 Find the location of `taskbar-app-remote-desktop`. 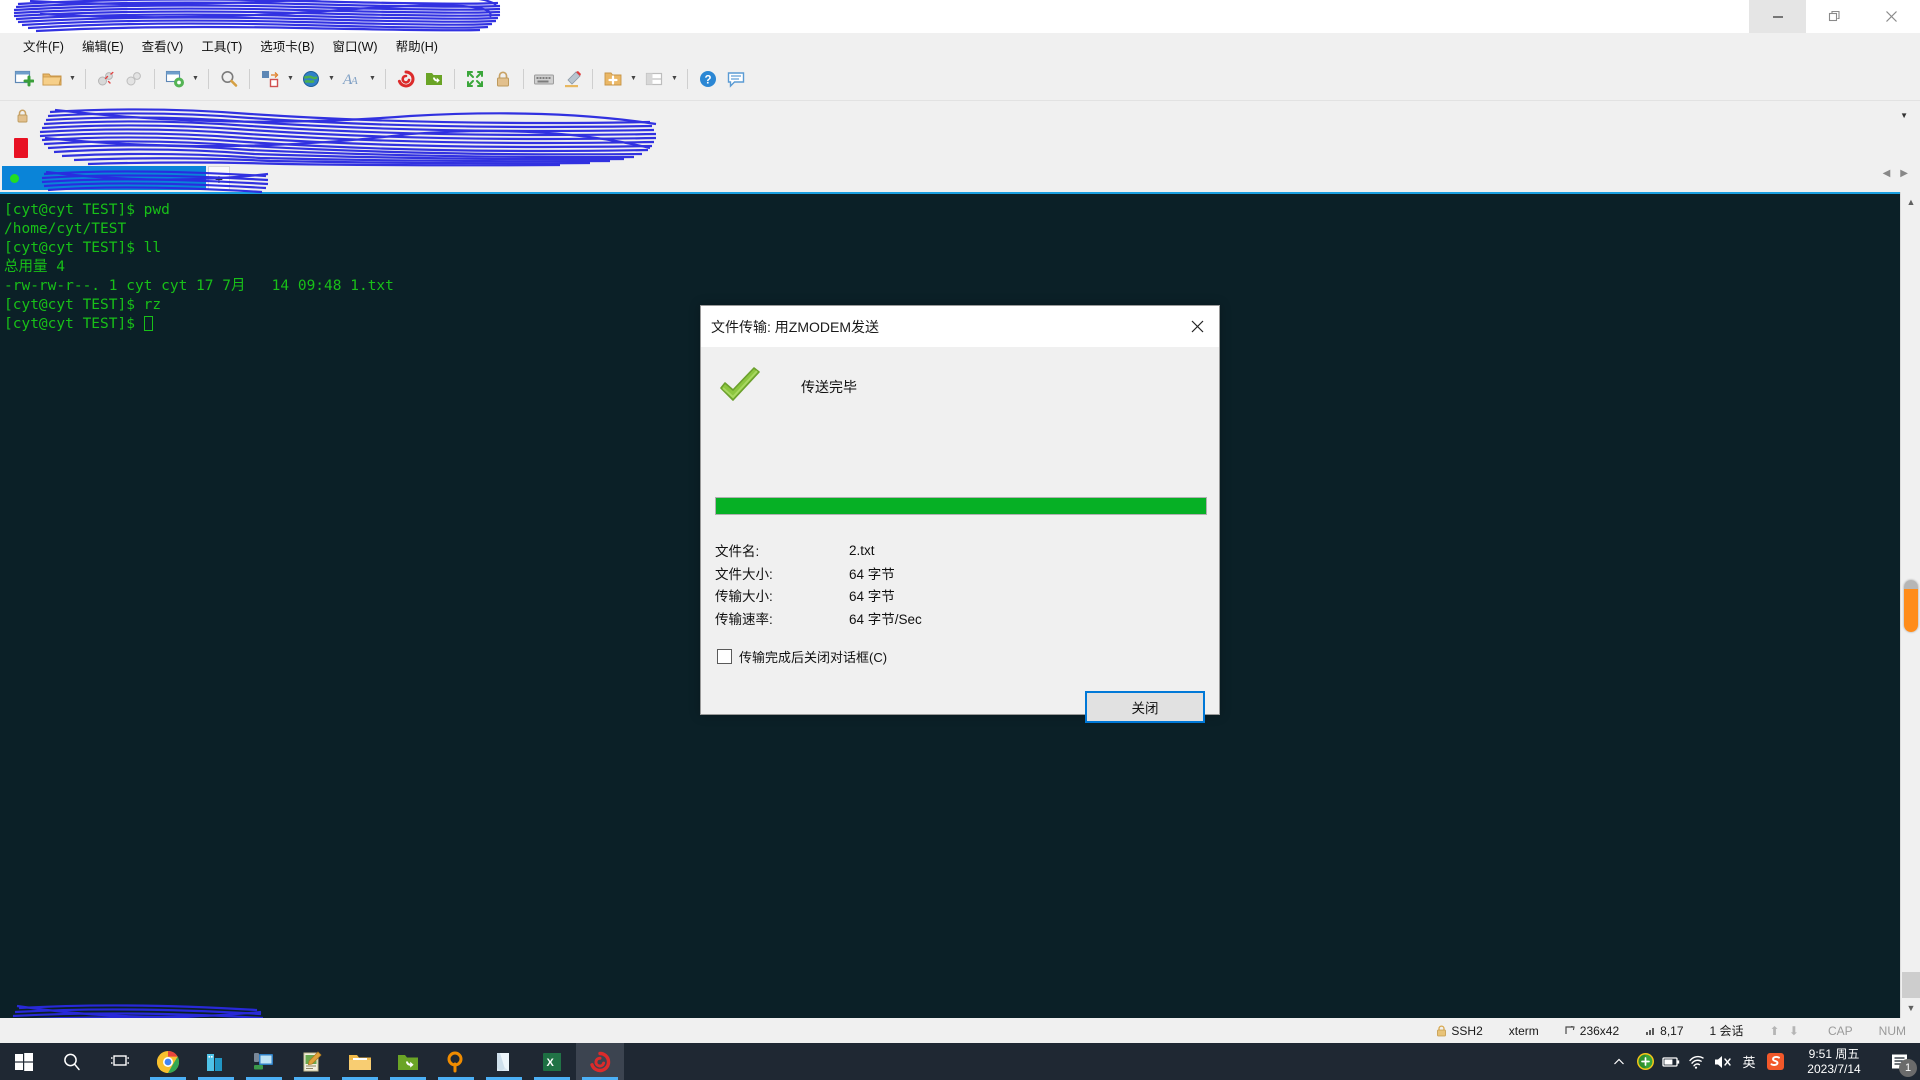

taskbar-app-remote-desktop is located at coordinates (264, 1061).